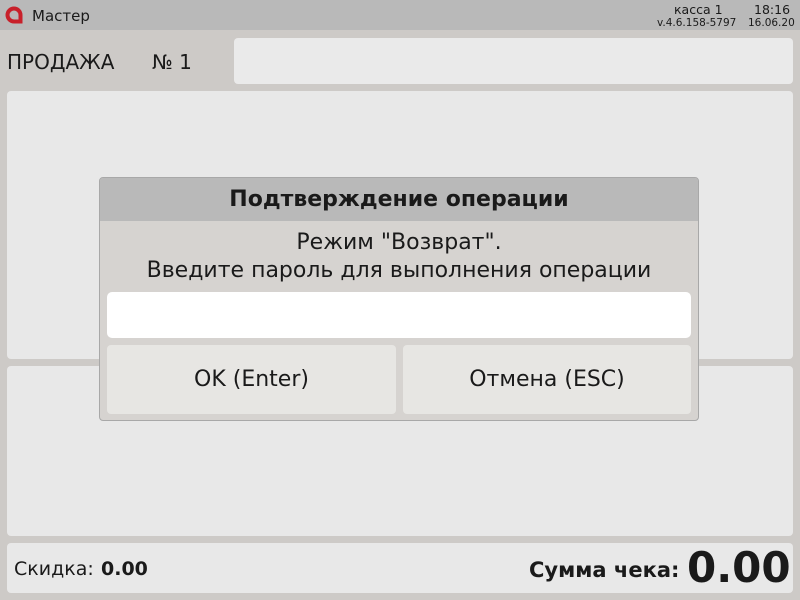 The width and height of the screenshot is (800, 600). I want to click on sale-mode-label: ПРОДАЖА, so click(61, 62).